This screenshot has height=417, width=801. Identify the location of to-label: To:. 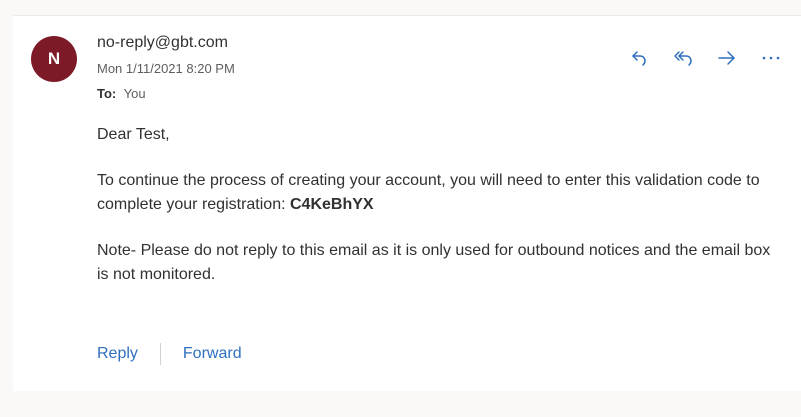
(107, 93).